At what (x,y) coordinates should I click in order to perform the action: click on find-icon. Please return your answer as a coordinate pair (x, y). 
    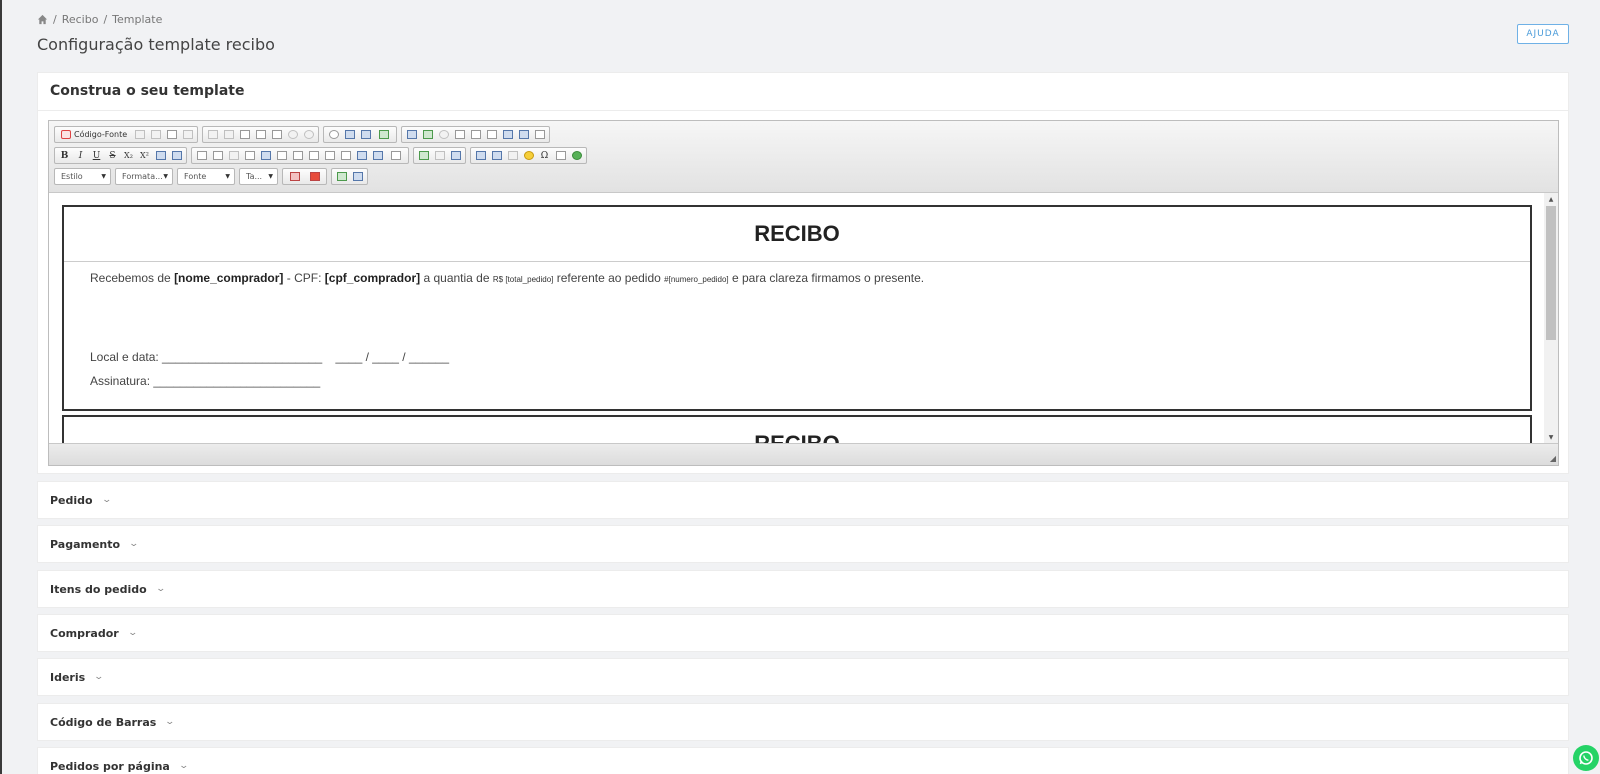
    Looking at the image, I should click on (333, 134).